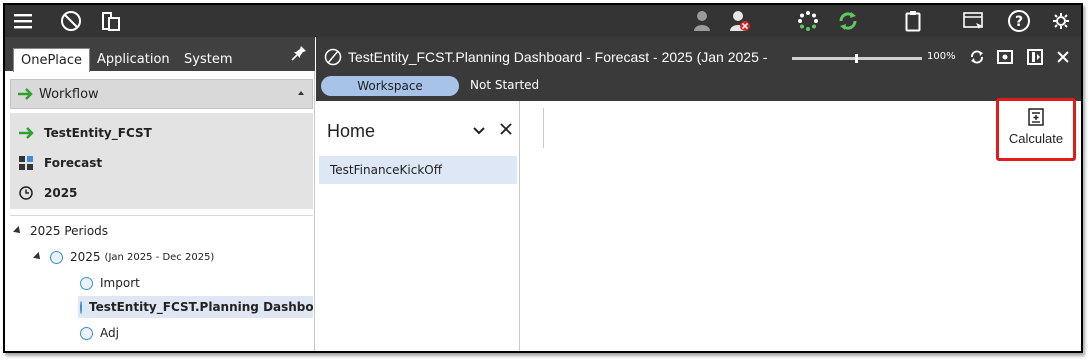  Describe the element at coordinates (543, 128) in the screenshot. I see `toolbar-divider` at that location.